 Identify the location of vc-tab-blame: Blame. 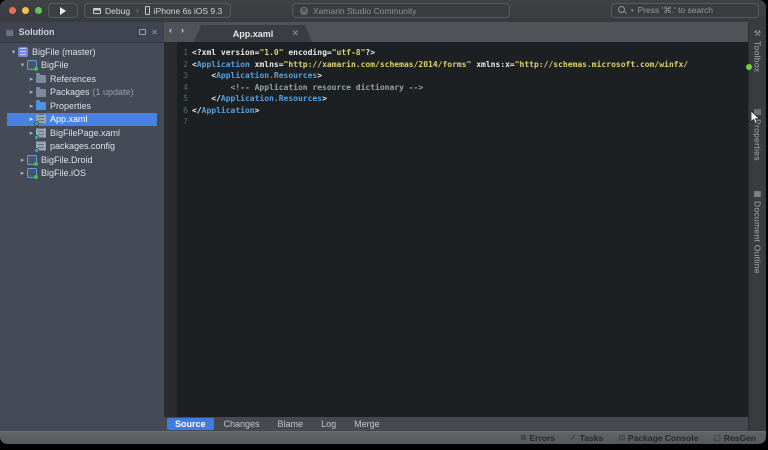
(291, 424).